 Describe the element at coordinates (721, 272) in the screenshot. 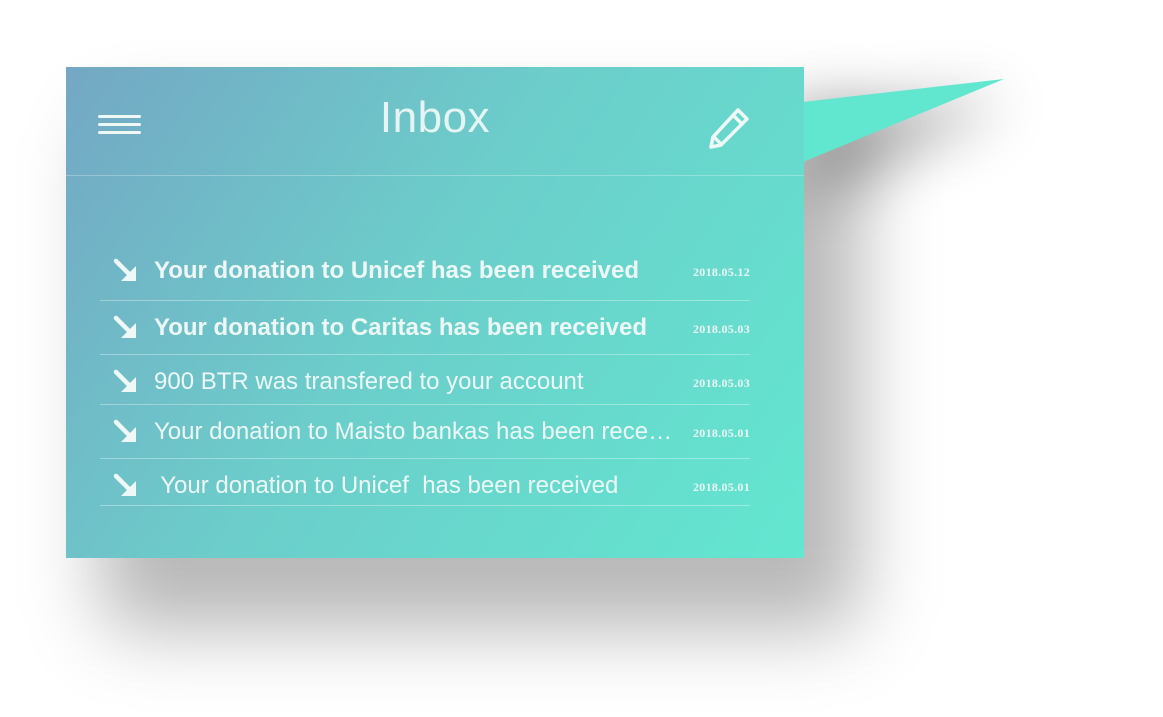

I see `message-date: 2018.05.12` at that location.